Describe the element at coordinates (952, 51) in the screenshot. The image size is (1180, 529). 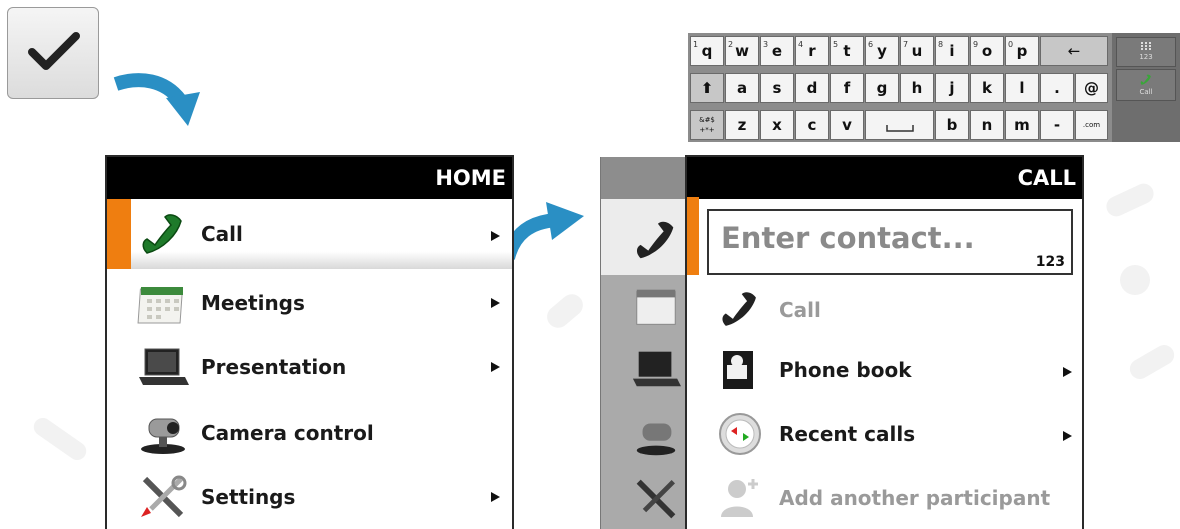
I see `key-i: 8i` at that location.